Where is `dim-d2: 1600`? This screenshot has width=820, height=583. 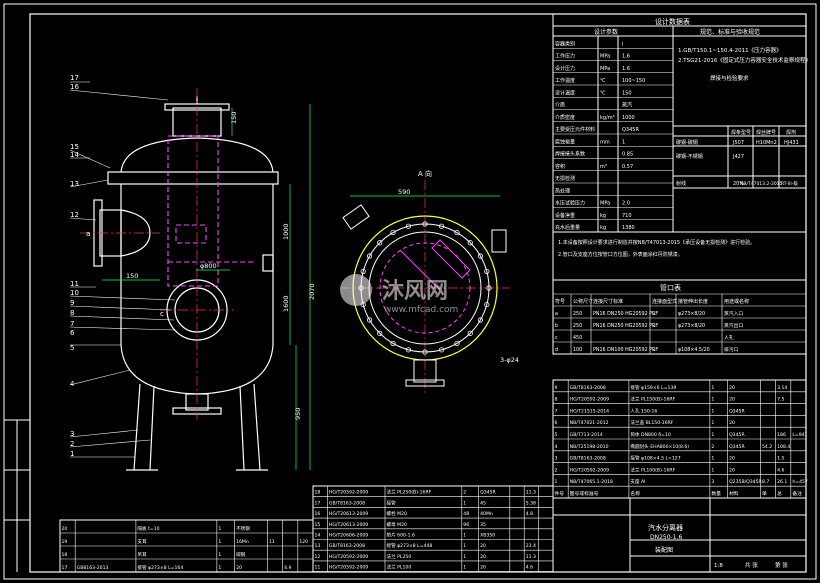 dim-d2: 1600 is located at coordinates (286, 303).